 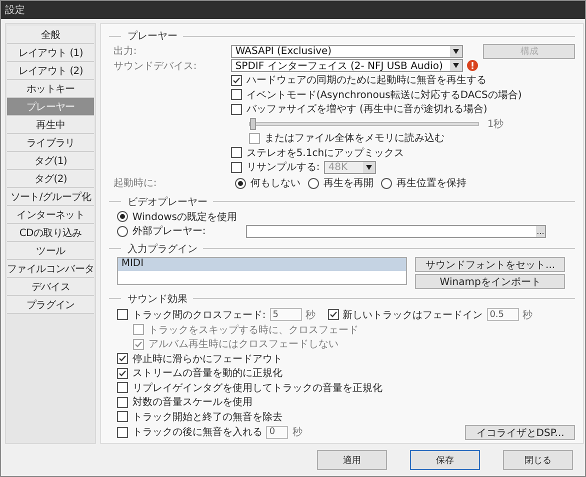 What do you see at coordinates (354, 139) in the screenshot?
I see `checkbox-label: またはファイル全体をメモリに読み込む` at bounding box center [354, 139].